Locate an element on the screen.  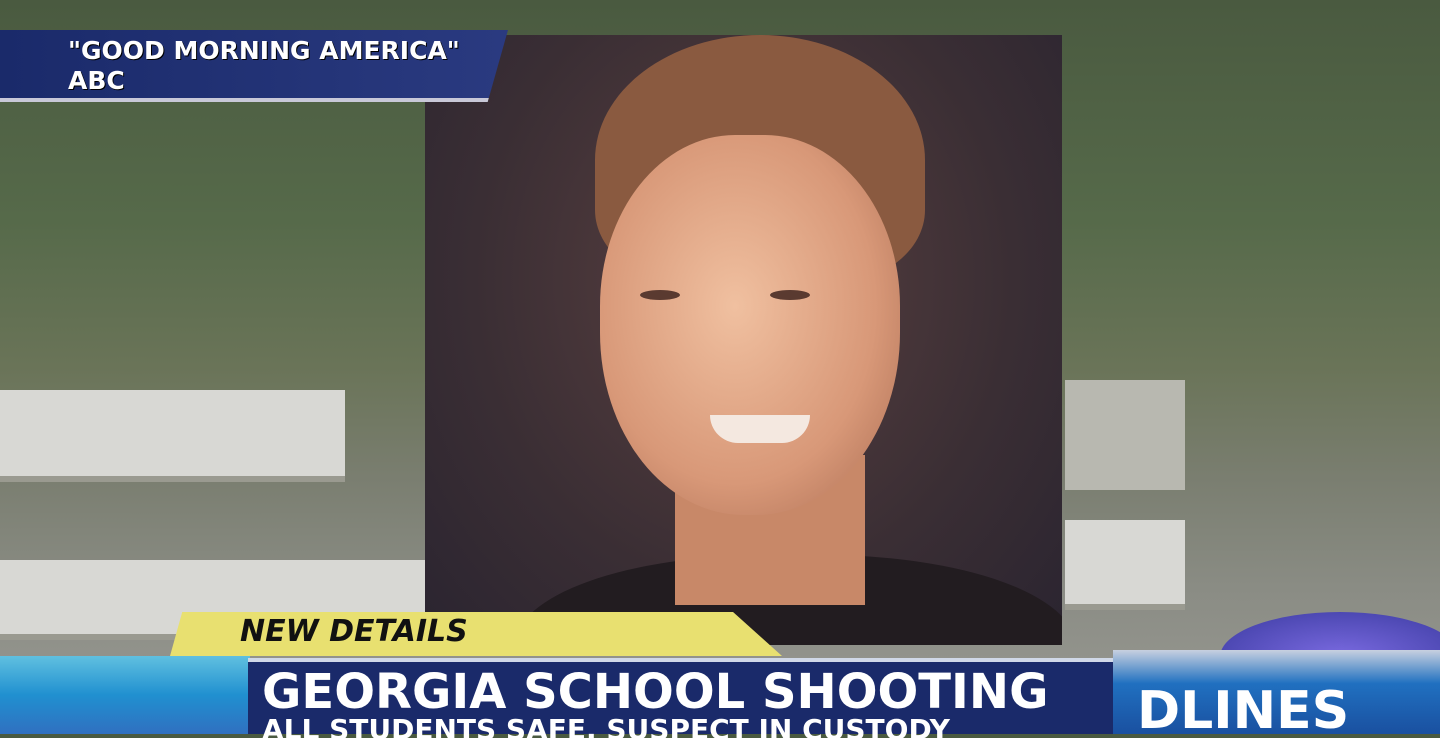
smile is located at coordinates (760, 429).